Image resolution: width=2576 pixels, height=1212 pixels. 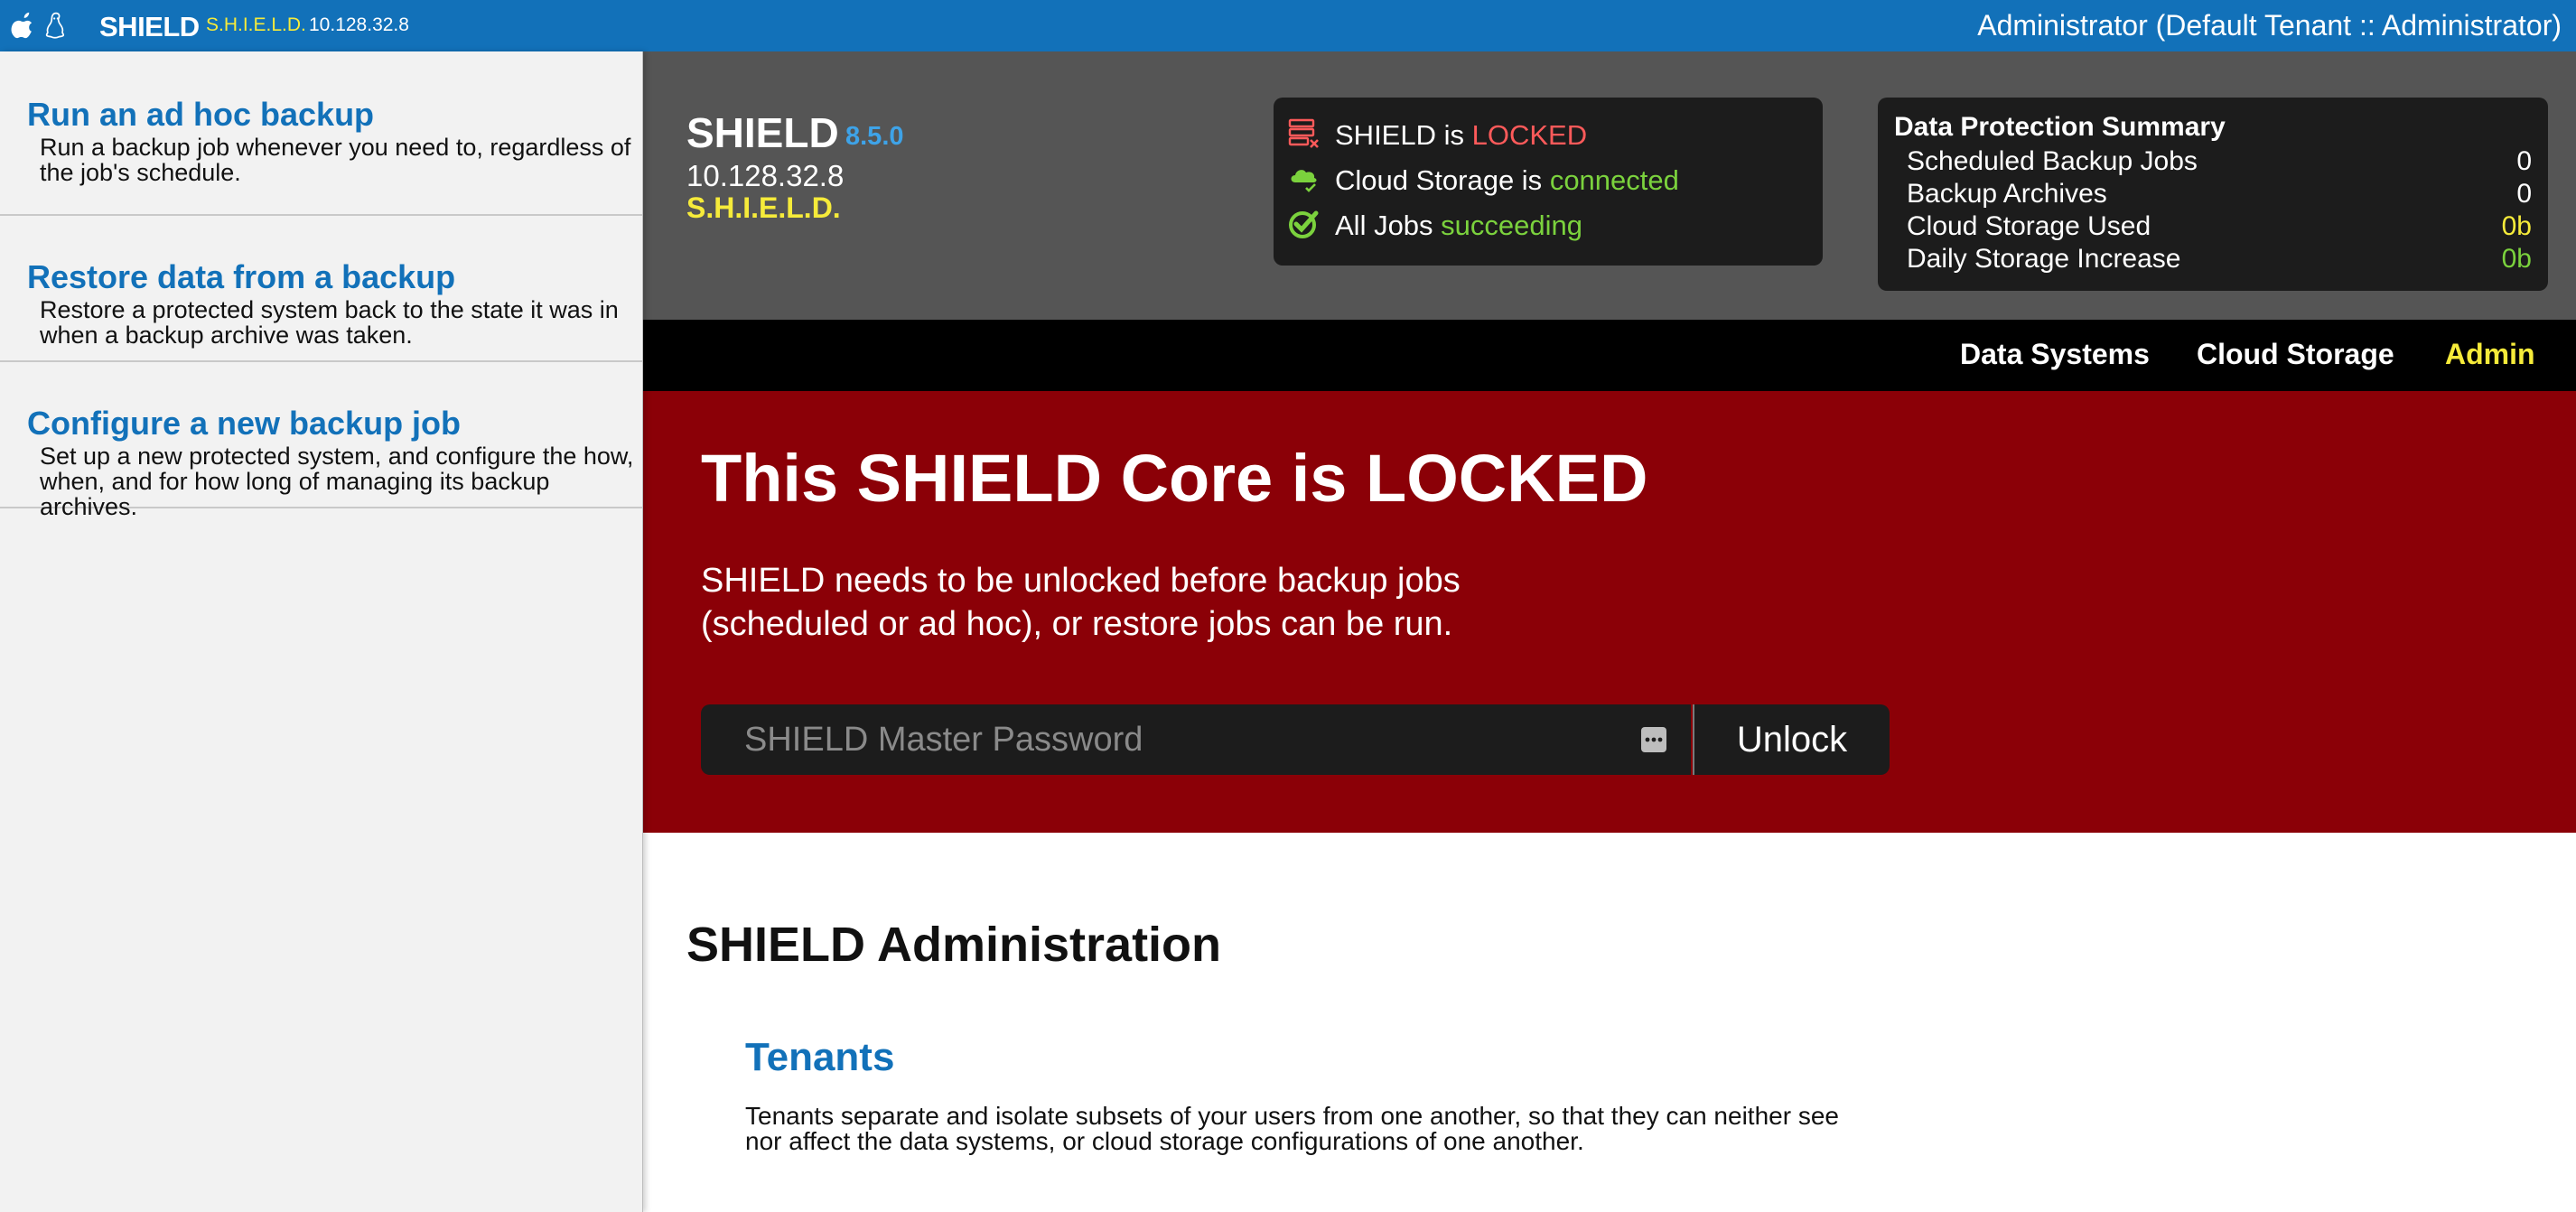 I want to click on check-circle-icon, so click(x=1304, y=224).